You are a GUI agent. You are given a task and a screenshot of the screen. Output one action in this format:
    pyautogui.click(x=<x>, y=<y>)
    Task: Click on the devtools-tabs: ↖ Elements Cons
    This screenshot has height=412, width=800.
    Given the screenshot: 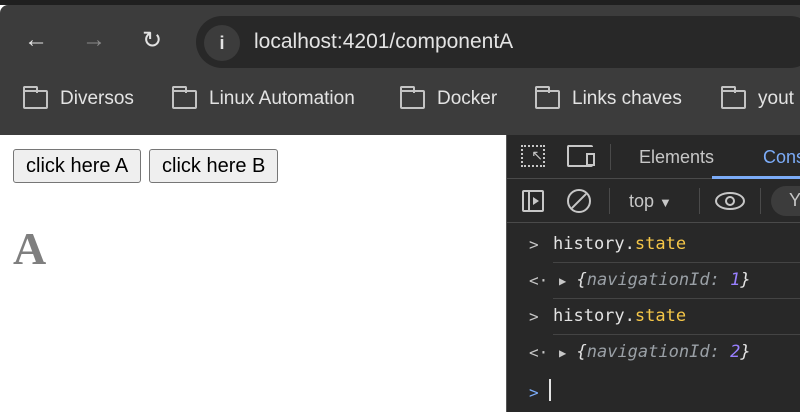 What is the action you would take?
    pyautogui.click(x=653, y=157)
    